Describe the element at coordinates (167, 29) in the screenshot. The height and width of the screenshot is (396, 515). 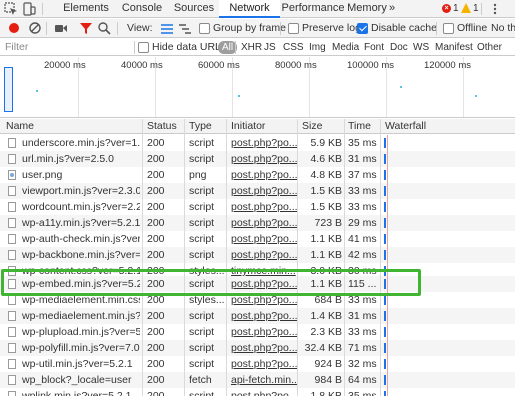
I see `large-rows-icon` at that location.